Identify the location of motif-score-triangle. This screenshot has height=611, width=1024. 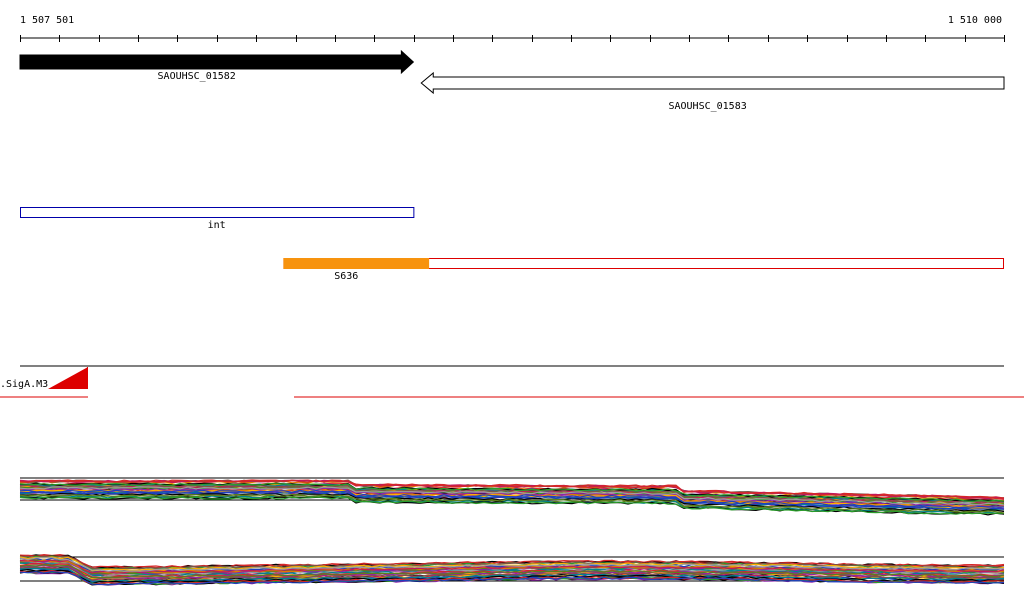
(68, 378).